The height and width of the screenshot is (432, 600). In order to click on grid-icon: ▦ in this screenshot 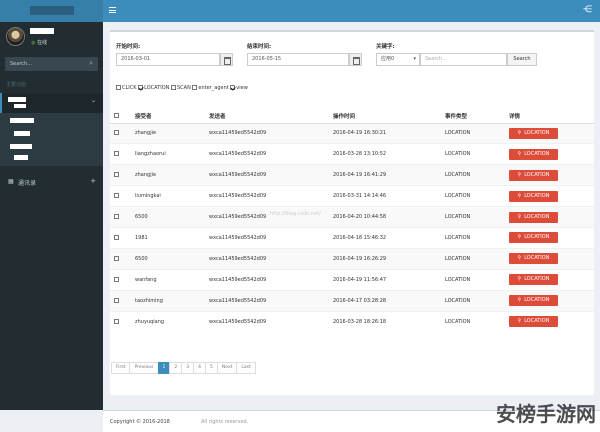, I will do `click(11, 181)`.